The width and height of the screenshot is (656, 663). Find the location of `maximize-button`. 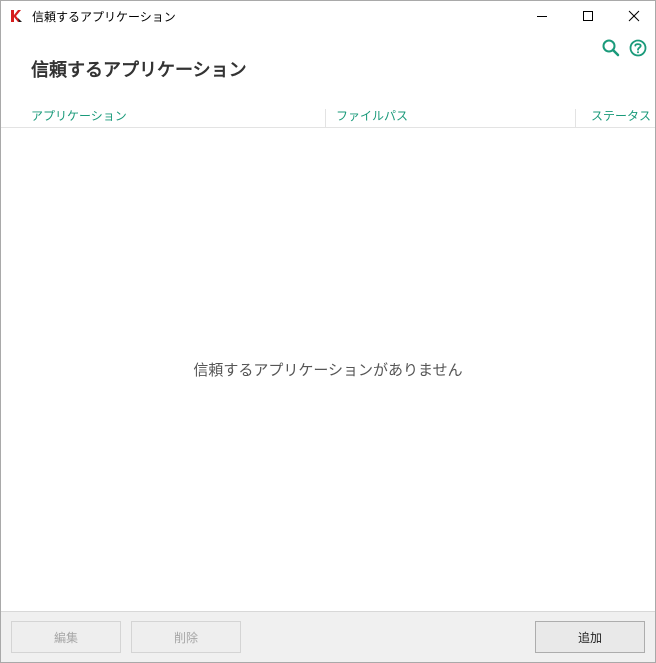

maximize-button is located at coordinates (588, 16).